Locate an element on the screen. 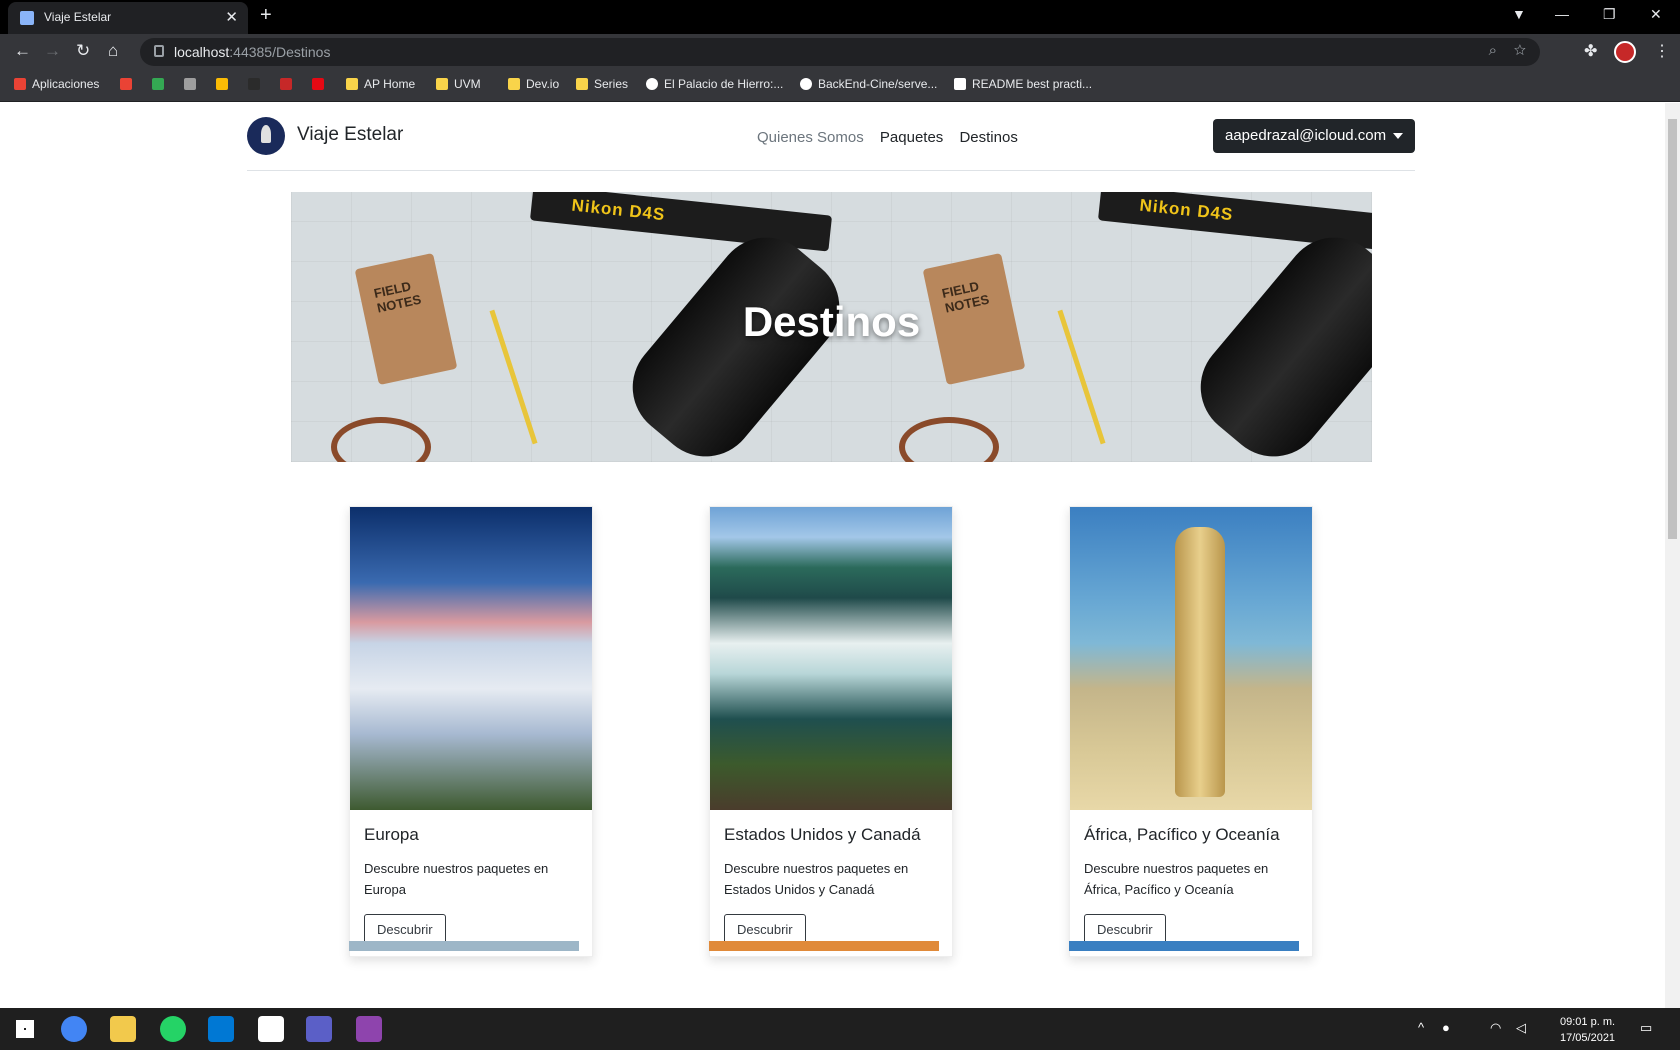 The height and width of the screenshot is (1050, 1680). browser-menu-icon: ⋮ is located at coordinates (1662, 51).